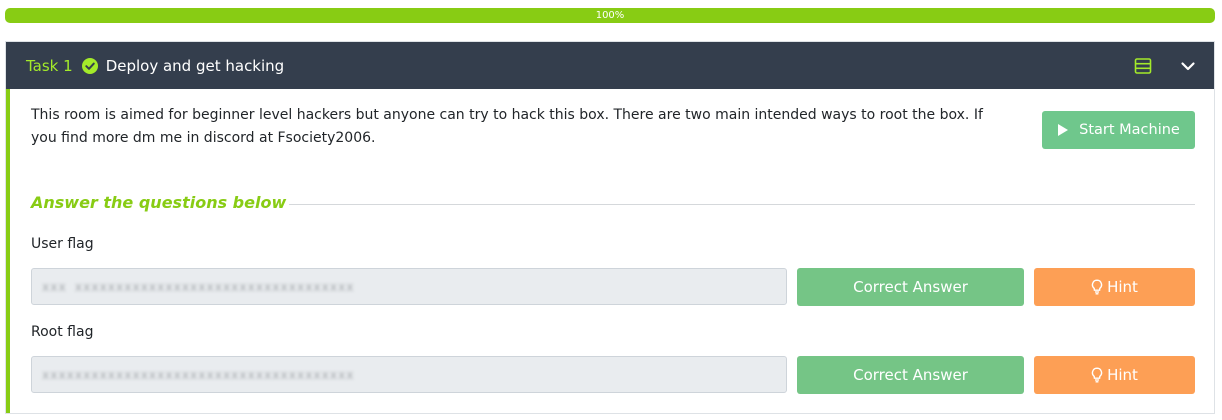  I want to click on question-label-root-flag: Root flag, so click(62, 332).